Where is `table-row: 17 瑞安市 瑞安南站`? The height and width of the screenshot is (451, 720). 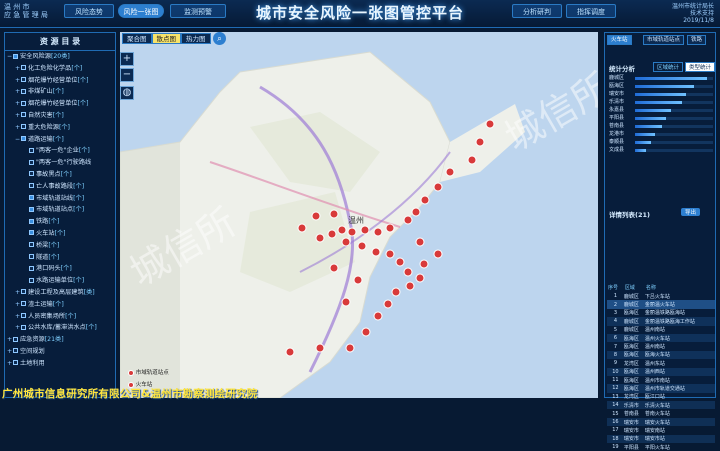 table-row: 17 瑞安市 瑞安南站 is located at coordinates (661, 430).